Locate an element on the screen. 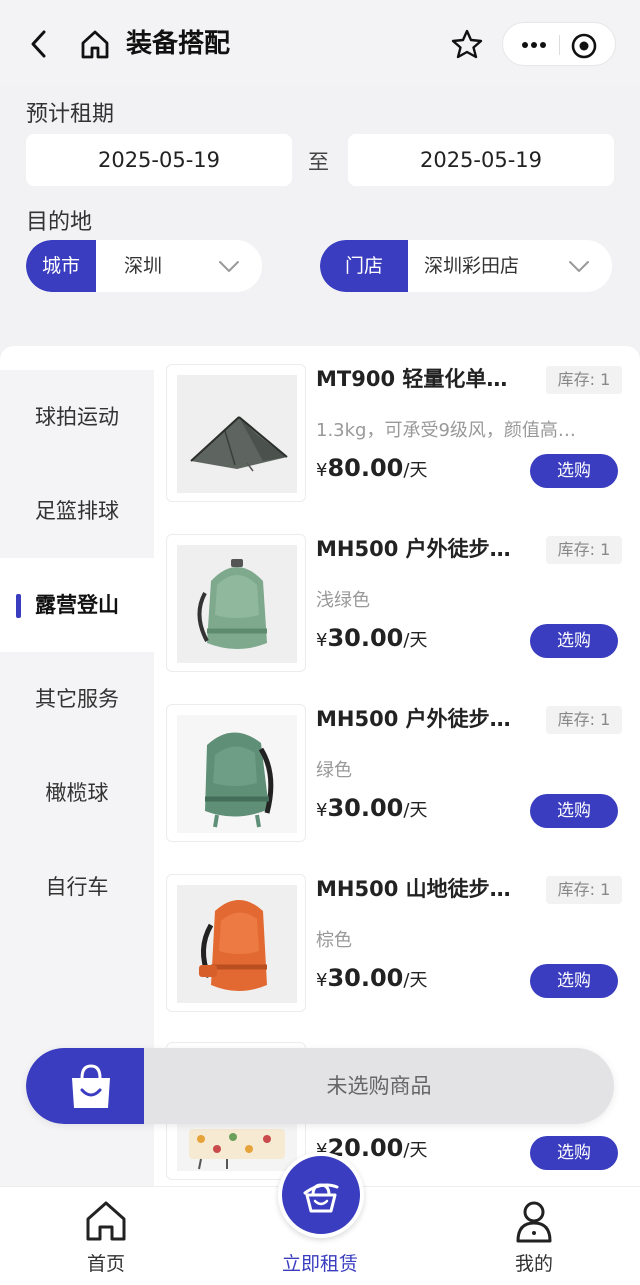  product-card: MH500 山地徒步背包 库存: 1 棕色 ¥30.00/天 选购 is located at coordinates (396, 944).